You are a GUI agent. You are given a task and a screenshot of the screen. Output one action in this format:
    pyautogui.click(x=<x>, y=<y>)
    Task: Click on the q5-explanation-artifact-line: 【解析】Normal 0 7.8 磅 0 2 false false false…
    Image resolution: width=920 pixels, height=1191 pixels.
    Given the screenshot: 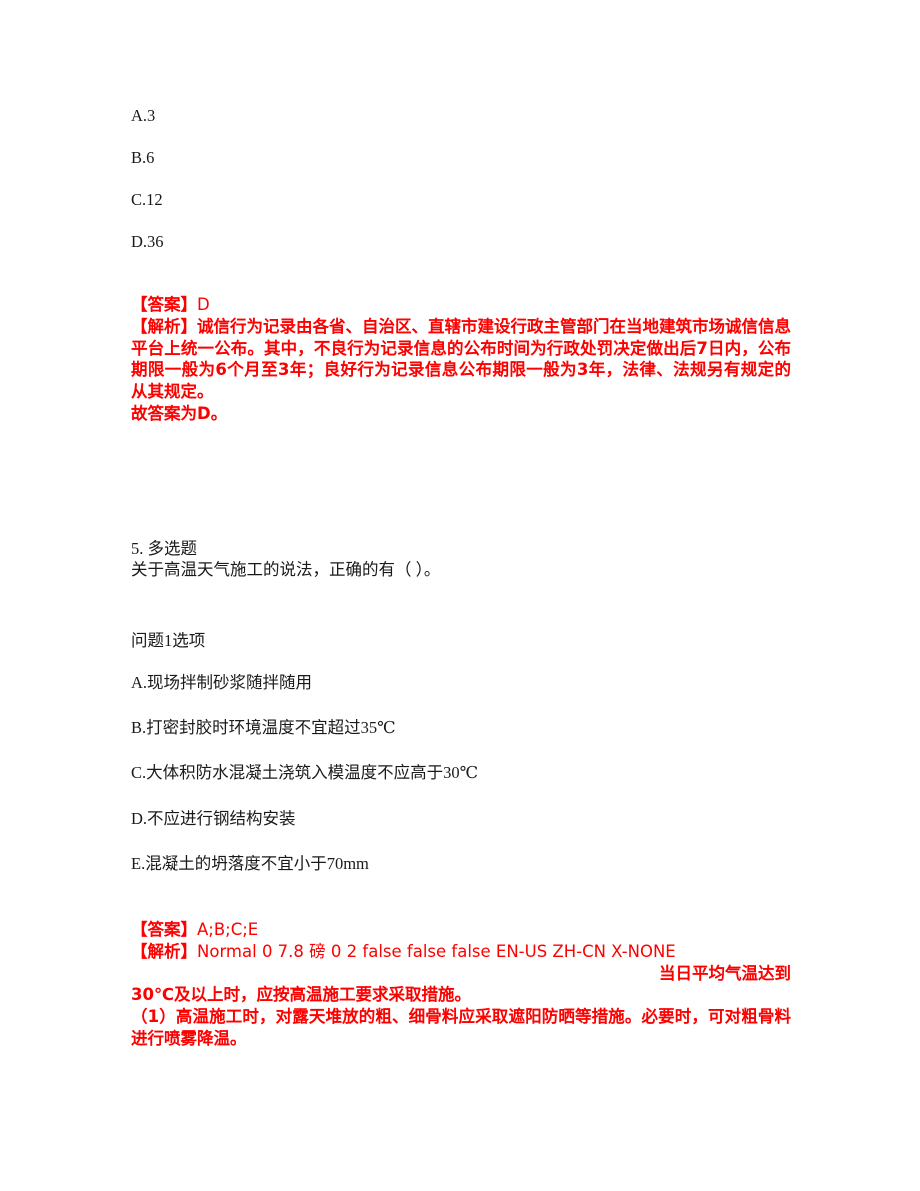 What is the action you would take?
    pyautogui.click(x=461, y=962)
    